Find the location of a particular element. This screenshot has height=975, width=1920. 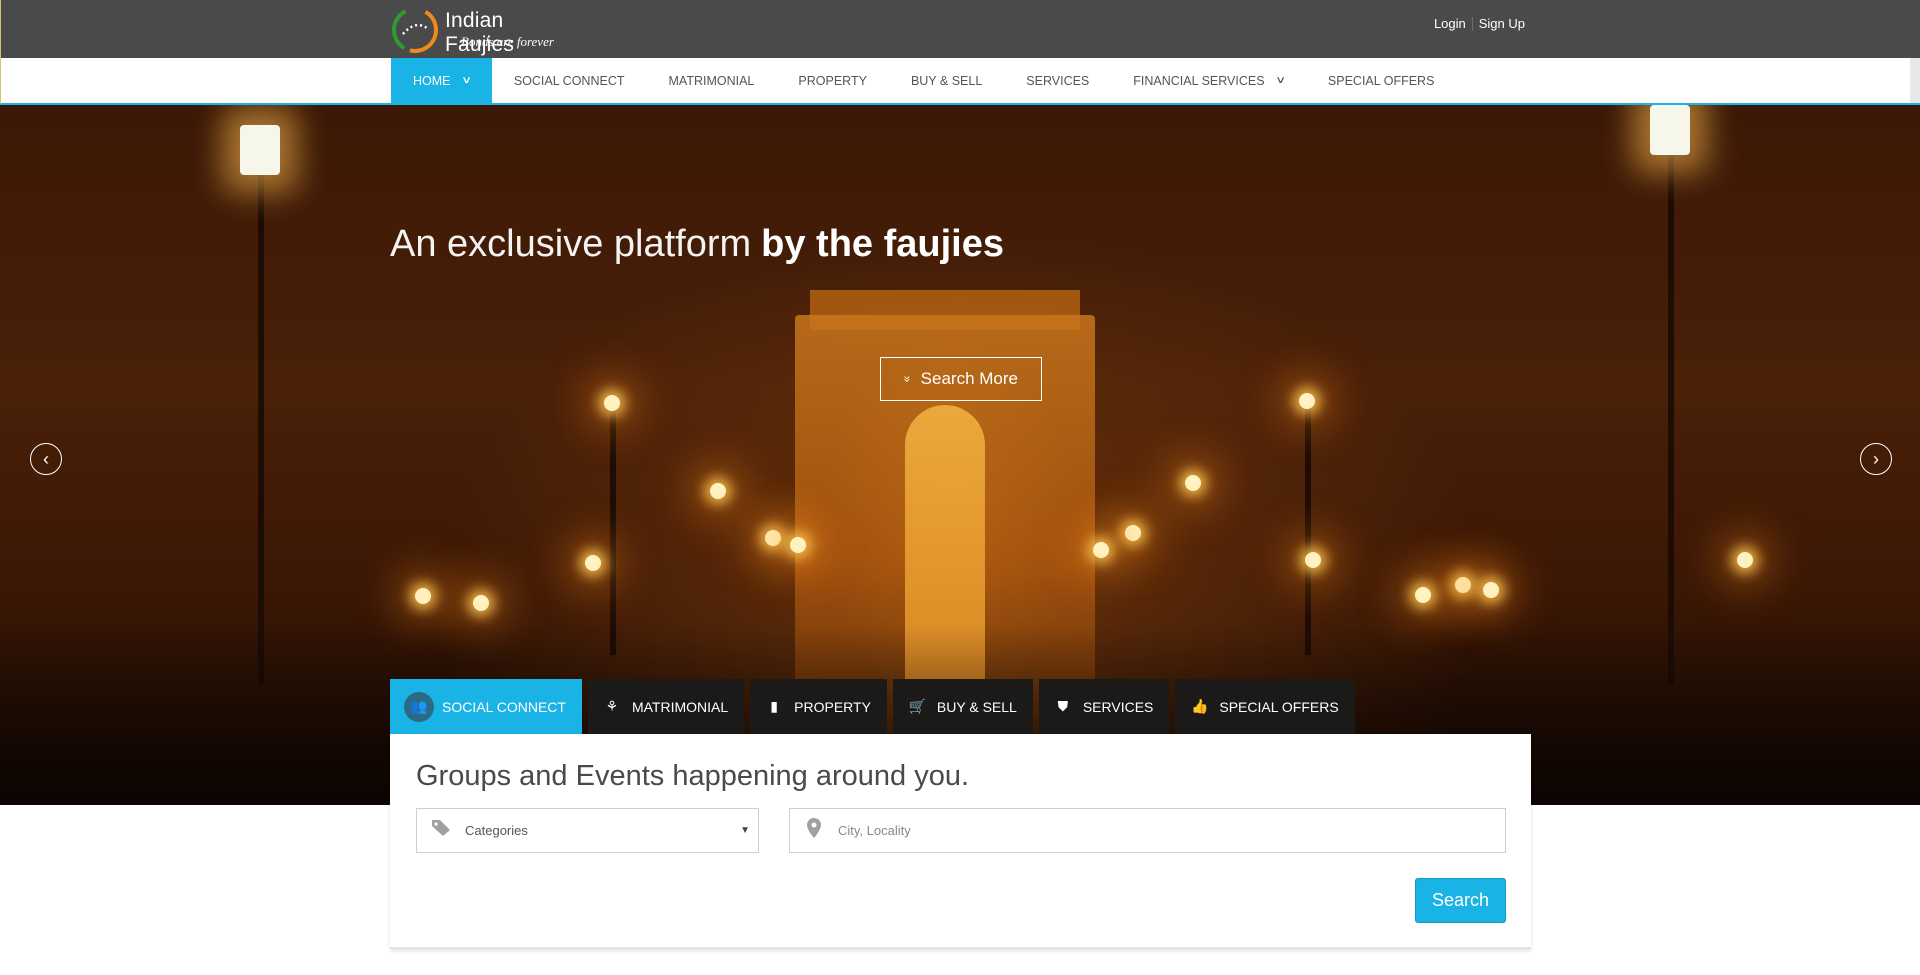

hero-headline-bold: by the faujies is located at coordinates (882, 244).